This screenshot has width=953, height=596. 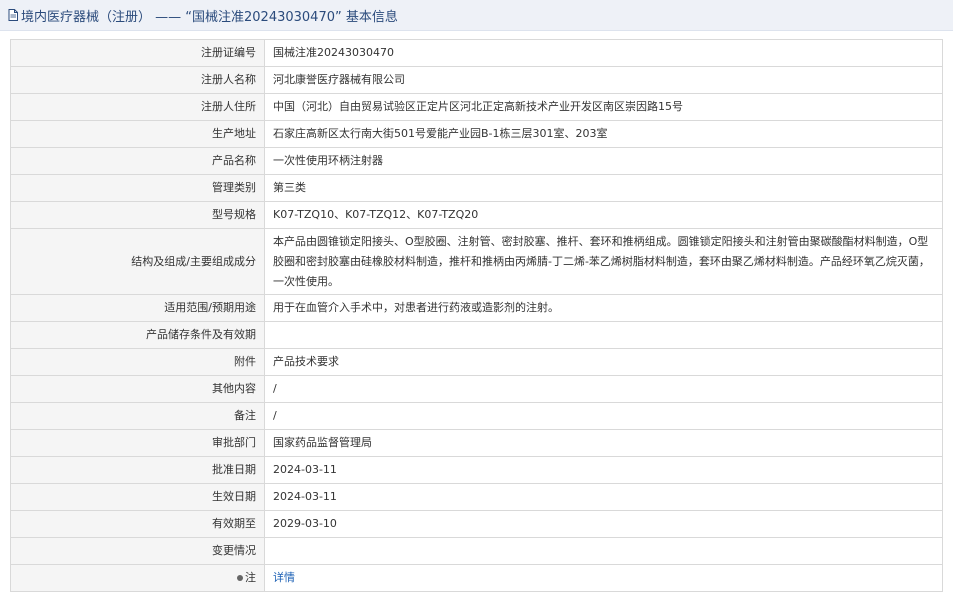 What do you see at coordinates (603, 134) in the screenshot?
I see `row-value: 石家庄高新区太行南大街501号爱能产业园B-1栋三层301室、203室` at bounding box center [603, 134].